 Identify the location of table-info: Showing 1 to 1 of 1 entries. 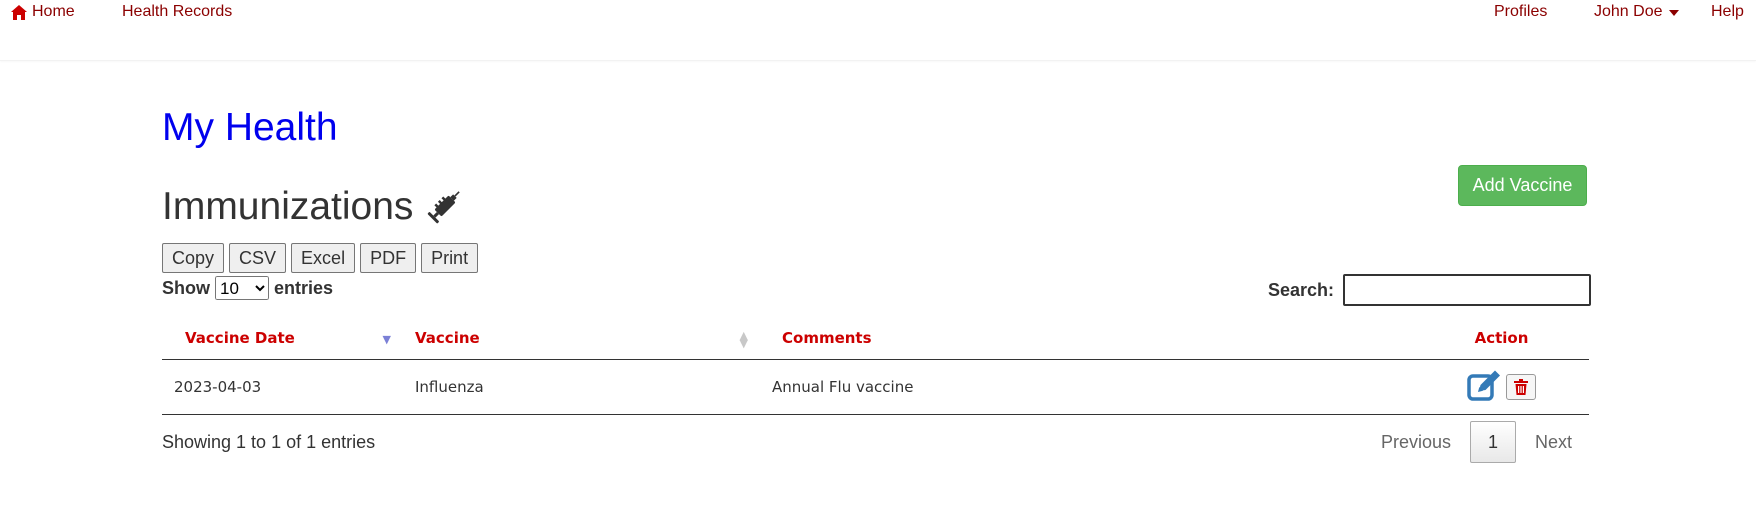
(269, 442).